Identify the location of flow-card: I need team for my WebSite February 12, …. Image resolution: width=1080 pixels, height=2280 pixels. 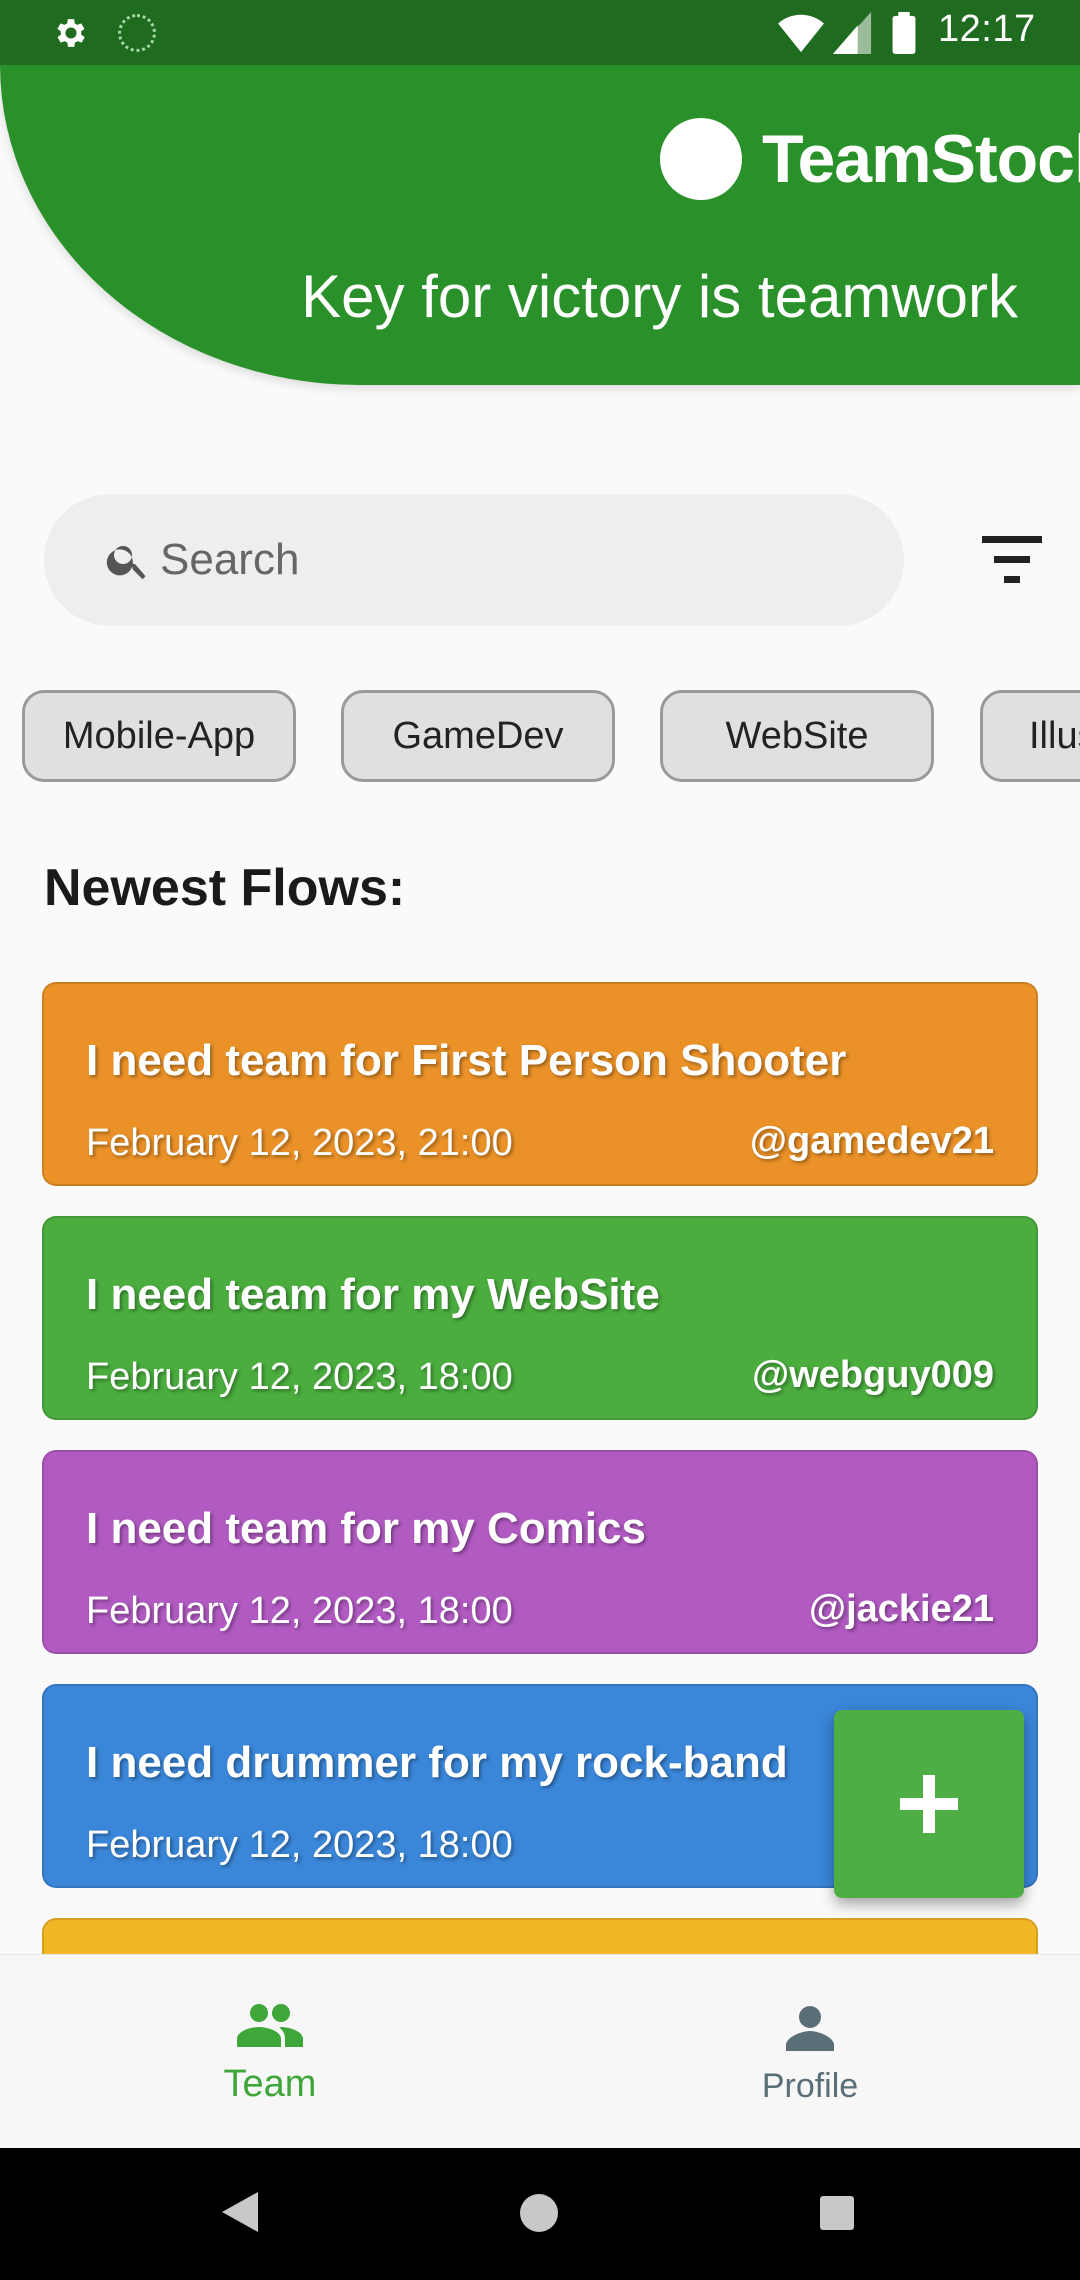
(540, 1318).